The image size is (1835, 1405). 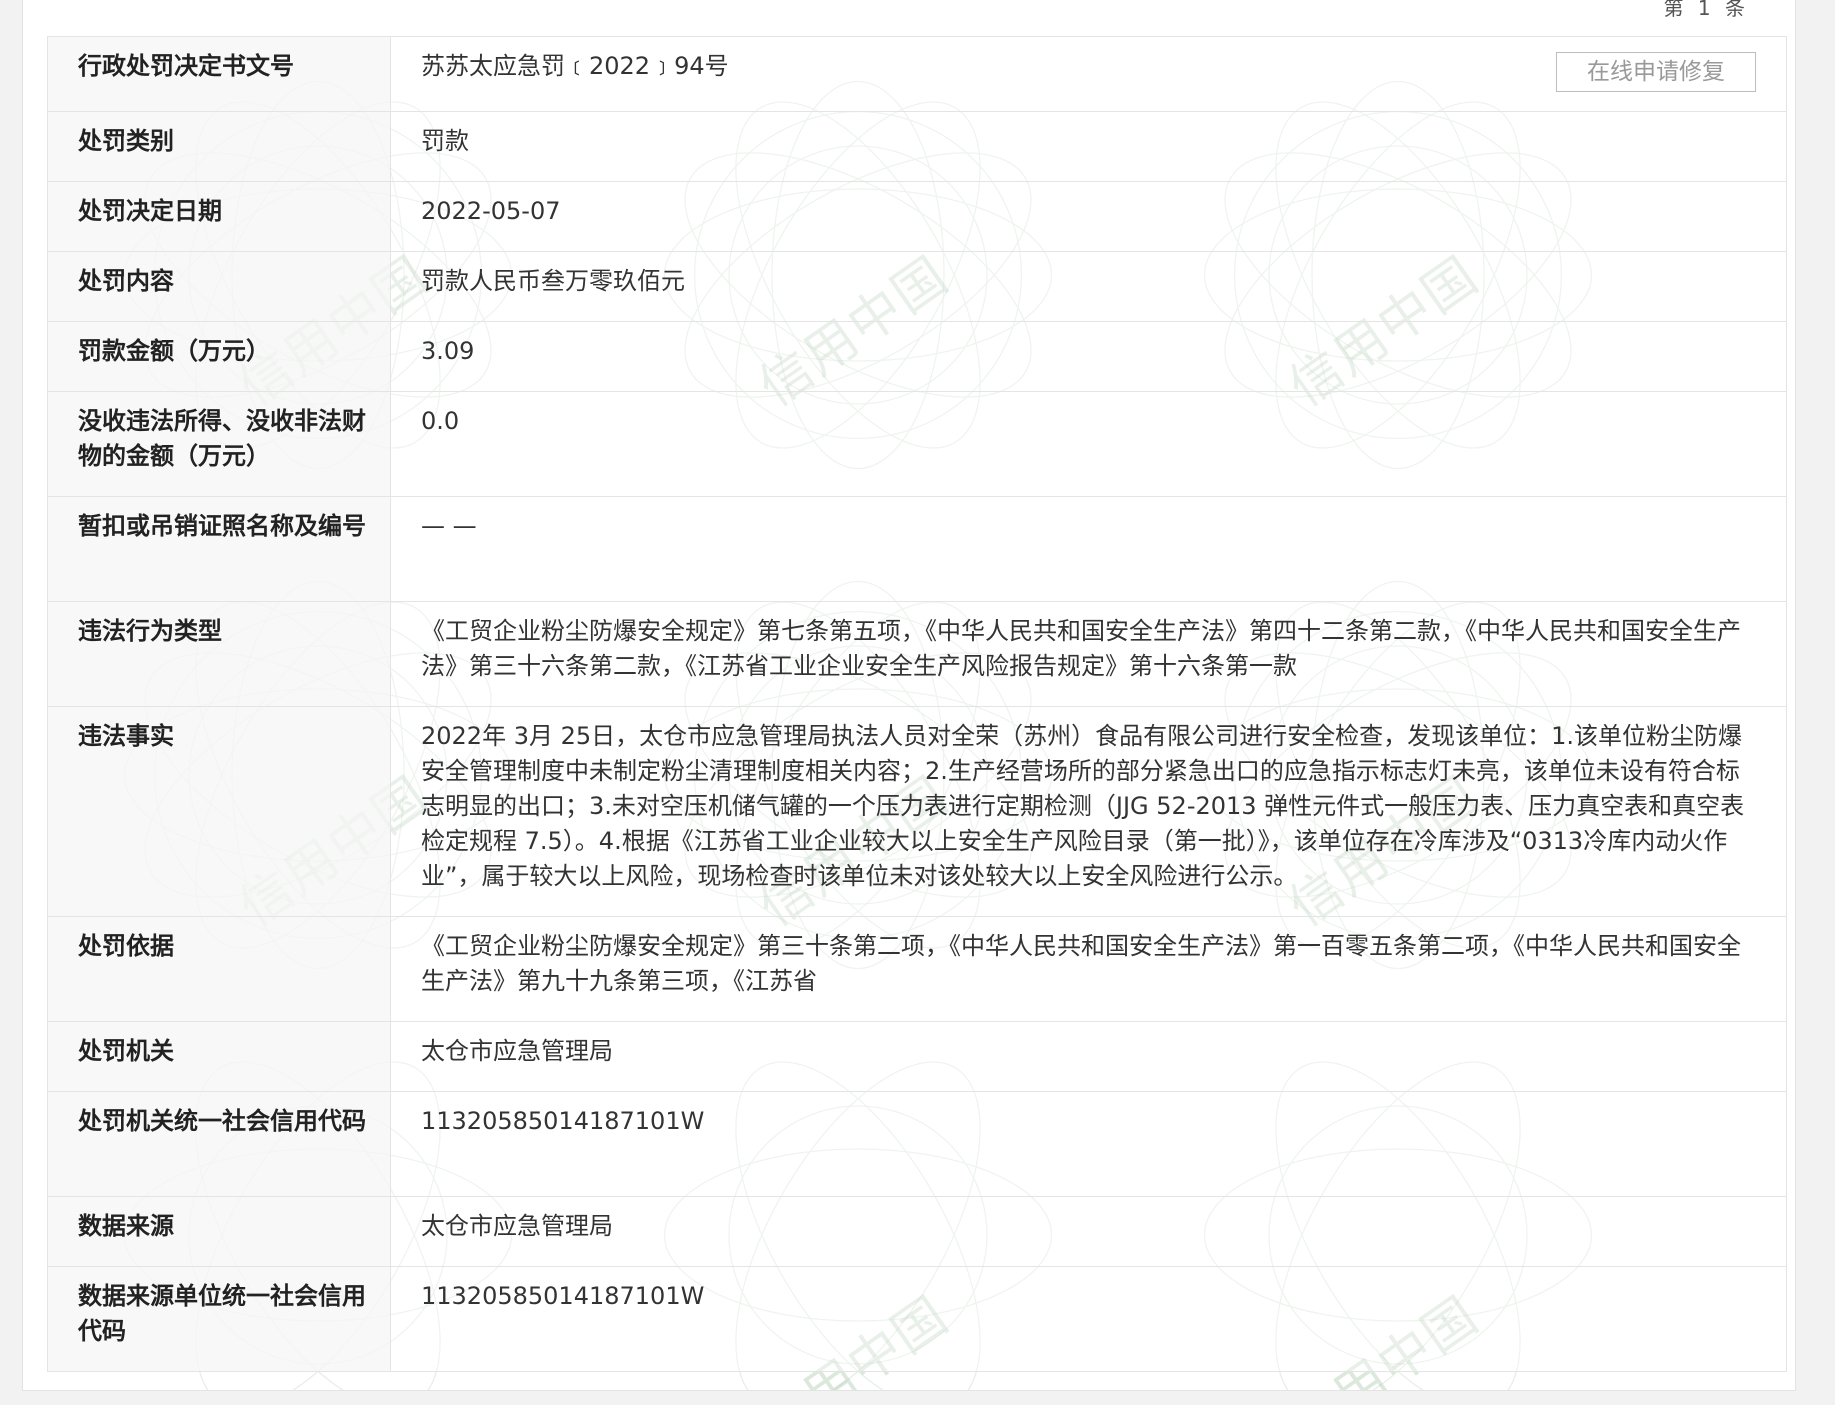 What do you see at coordinates (1088, 549) in the screenshot?
I see `field-value-license-revoked: — —` at bounding box center [1088, 549].